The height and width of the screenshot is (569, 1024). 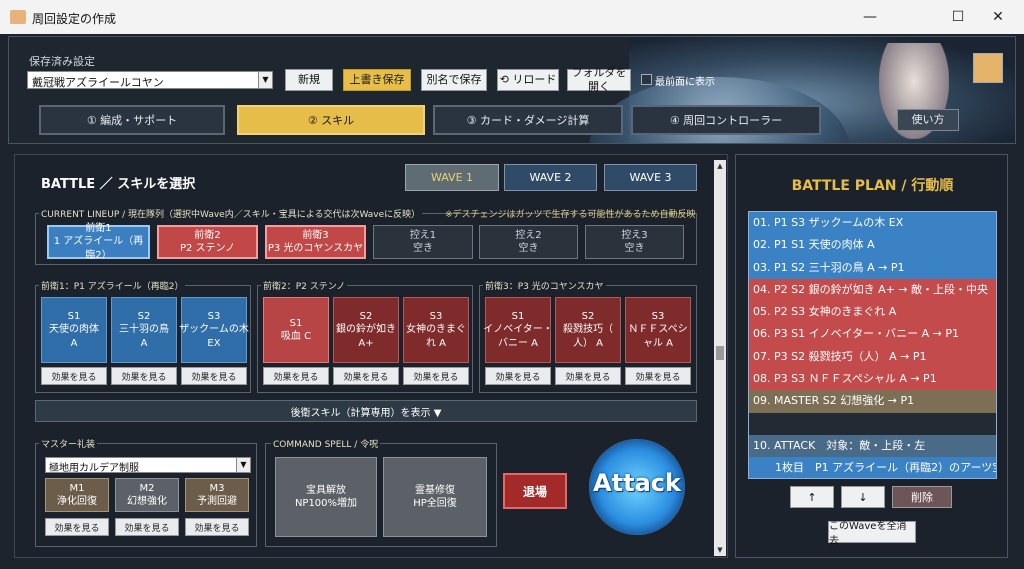 I want to click on overwrite-save-button: 上書き保存, so click(x=377, y=80).